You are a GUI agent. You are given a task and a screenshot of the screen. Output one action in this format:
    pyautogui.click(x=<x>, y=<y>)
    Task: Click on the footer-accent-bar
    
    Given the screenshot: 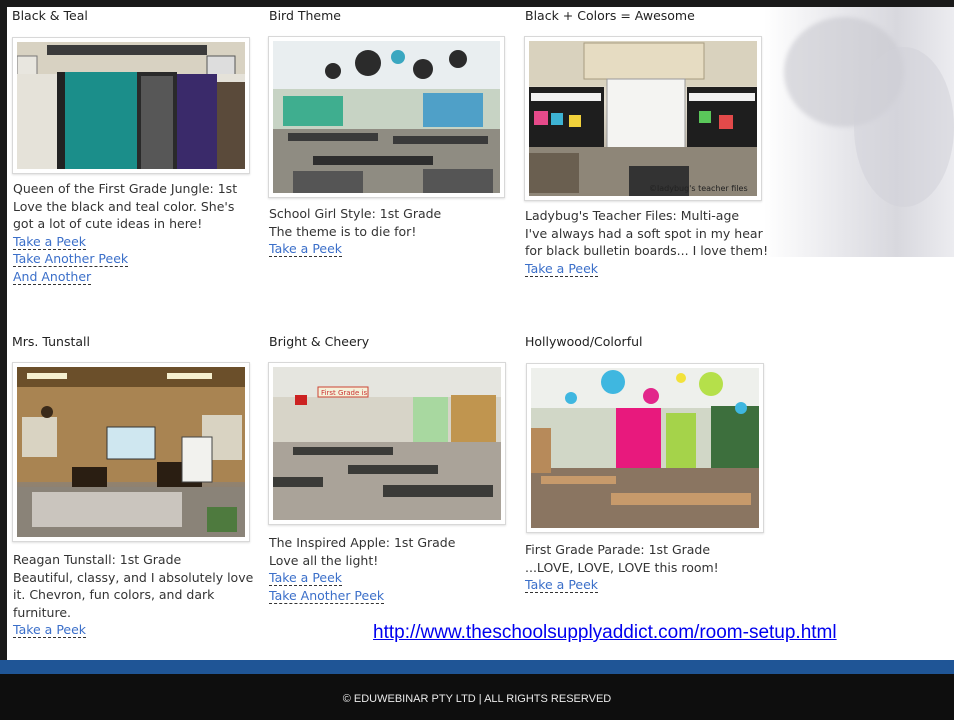 What is the action you would take?
    pyautogui.click(x=477, y=667)
    